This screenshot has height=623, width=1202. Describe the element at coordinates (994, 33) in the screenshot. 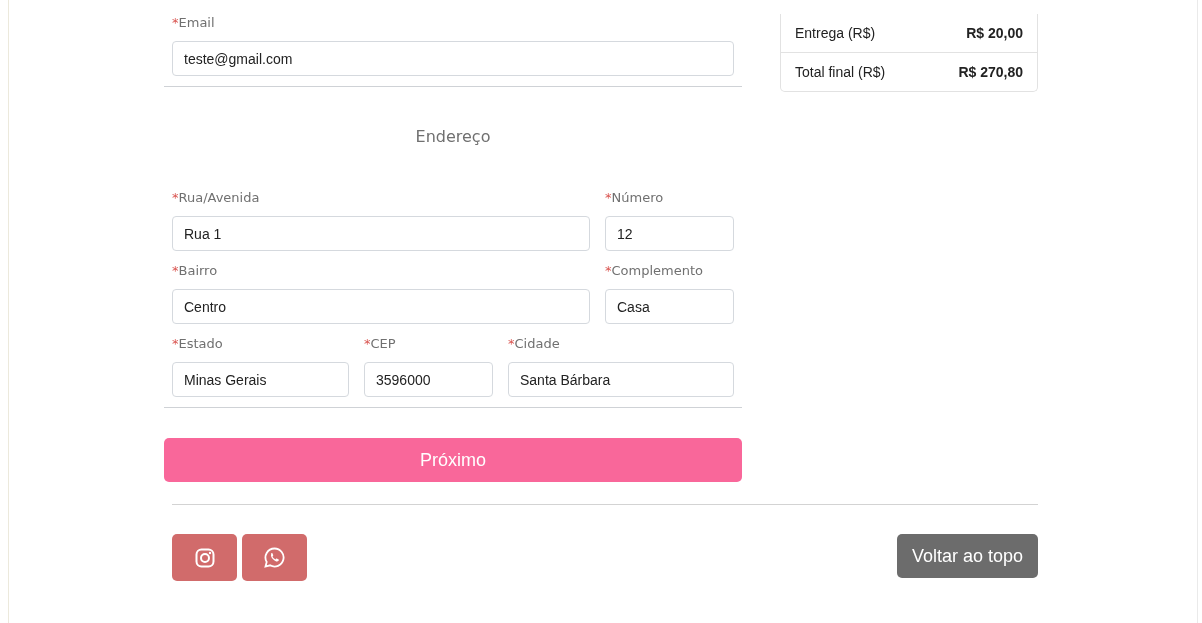

I see `summary-value: R$ 20,00` at that location.